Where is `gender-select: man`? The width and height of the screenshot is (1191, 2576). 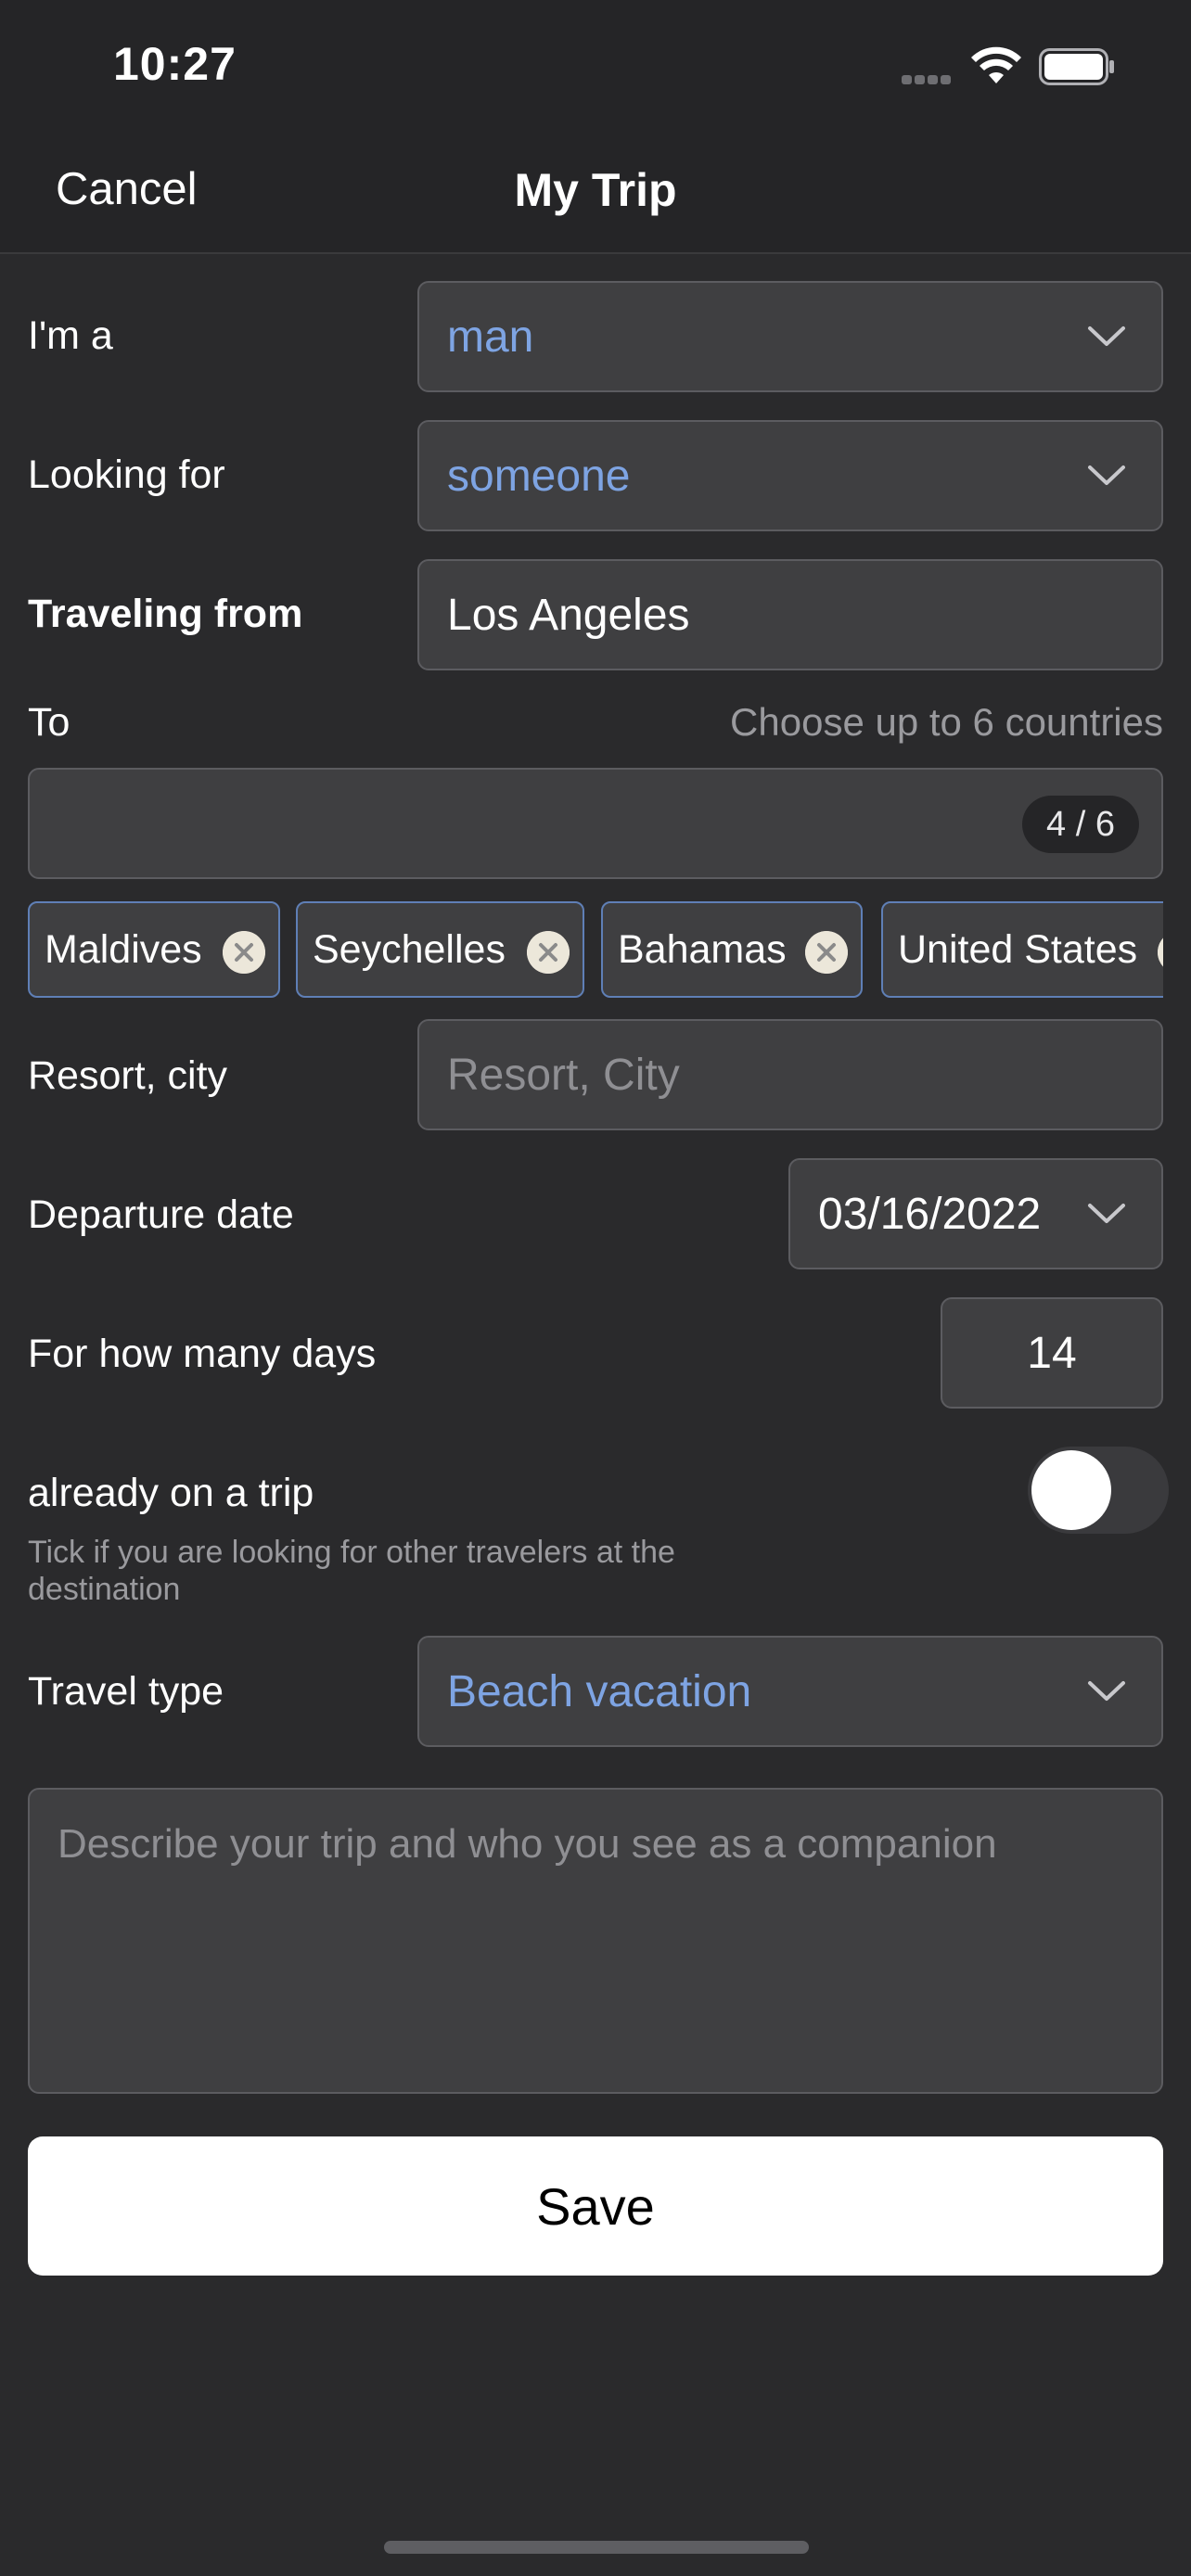 gender-select: man is located at coordinates (790, 336).